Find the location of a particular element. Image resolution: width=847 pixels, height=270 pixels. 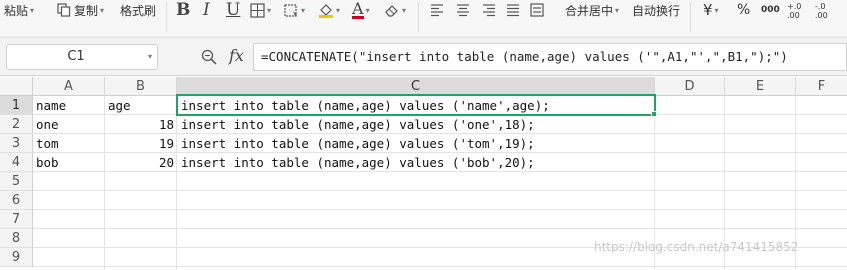

align-left-button is located at coordinates (437, 10).